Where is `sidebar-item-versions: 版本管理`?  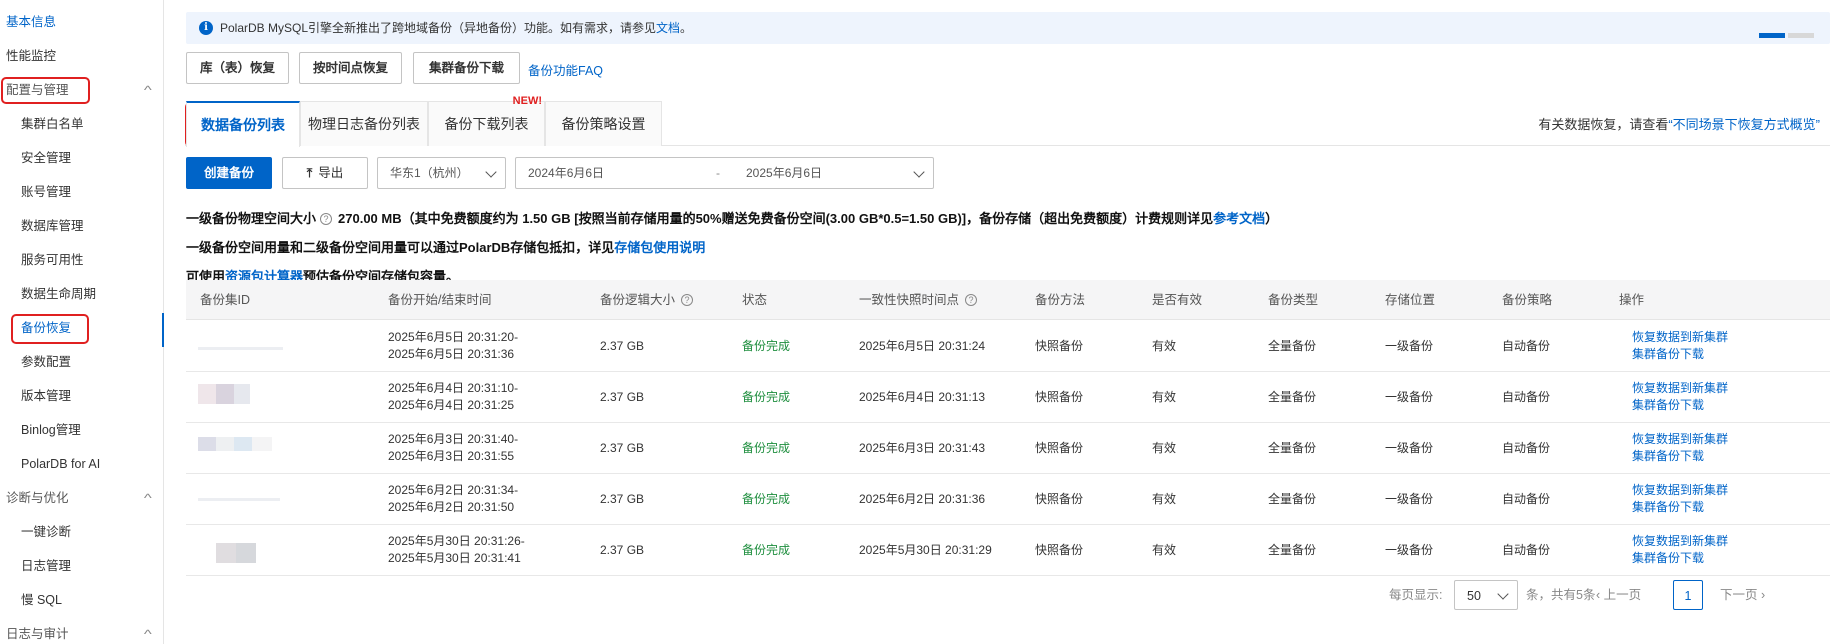
sidebar-item-versions: 版本管理 is located at coordinates (81, 396).